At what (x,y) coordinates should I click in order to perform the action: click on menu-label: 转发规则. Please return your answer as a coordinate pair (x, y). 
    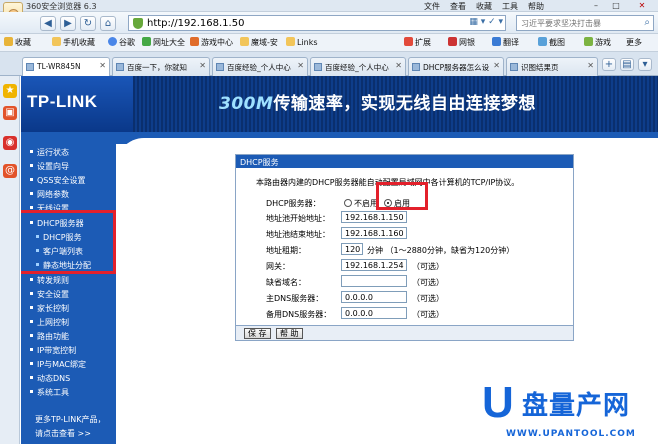
    Looking at the image, I should click on (53, 280).